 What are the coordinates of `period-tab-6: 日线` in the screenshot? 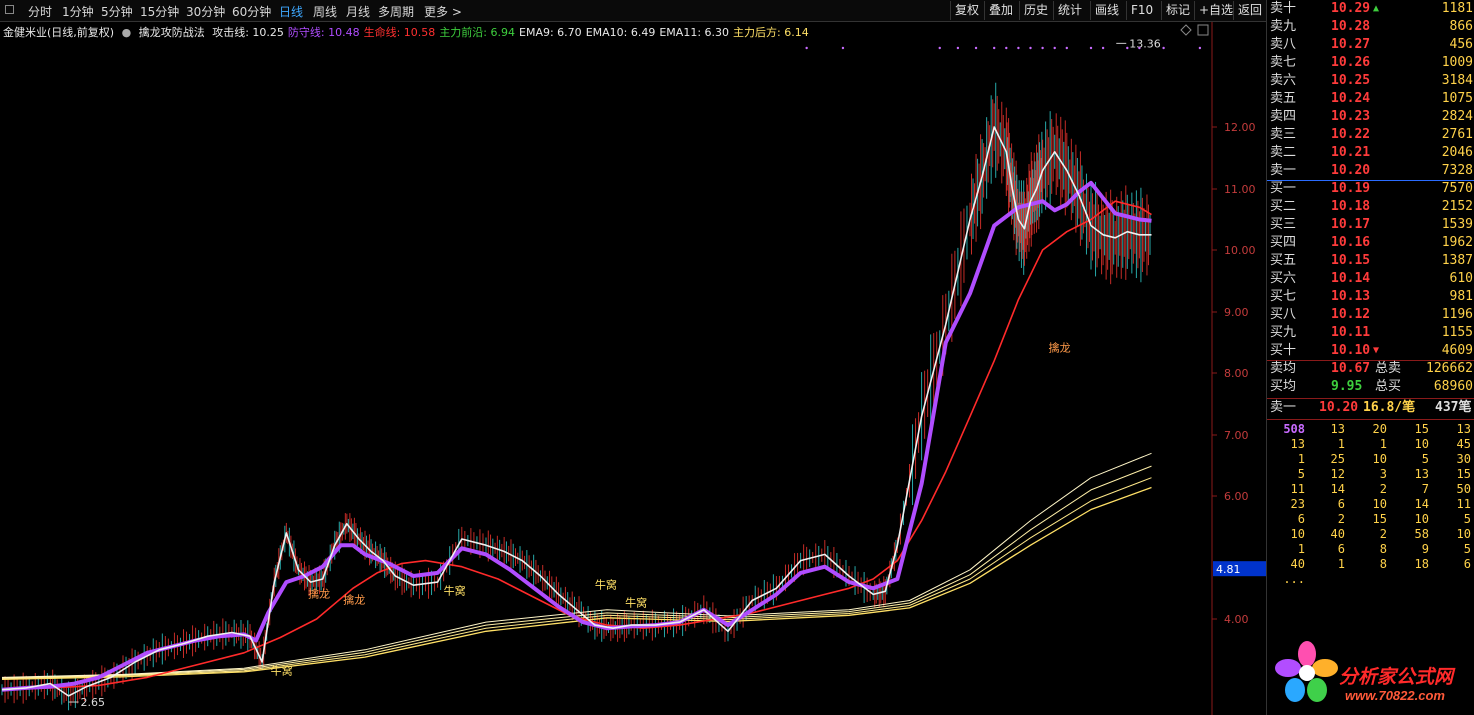 It's located at (291, 11).